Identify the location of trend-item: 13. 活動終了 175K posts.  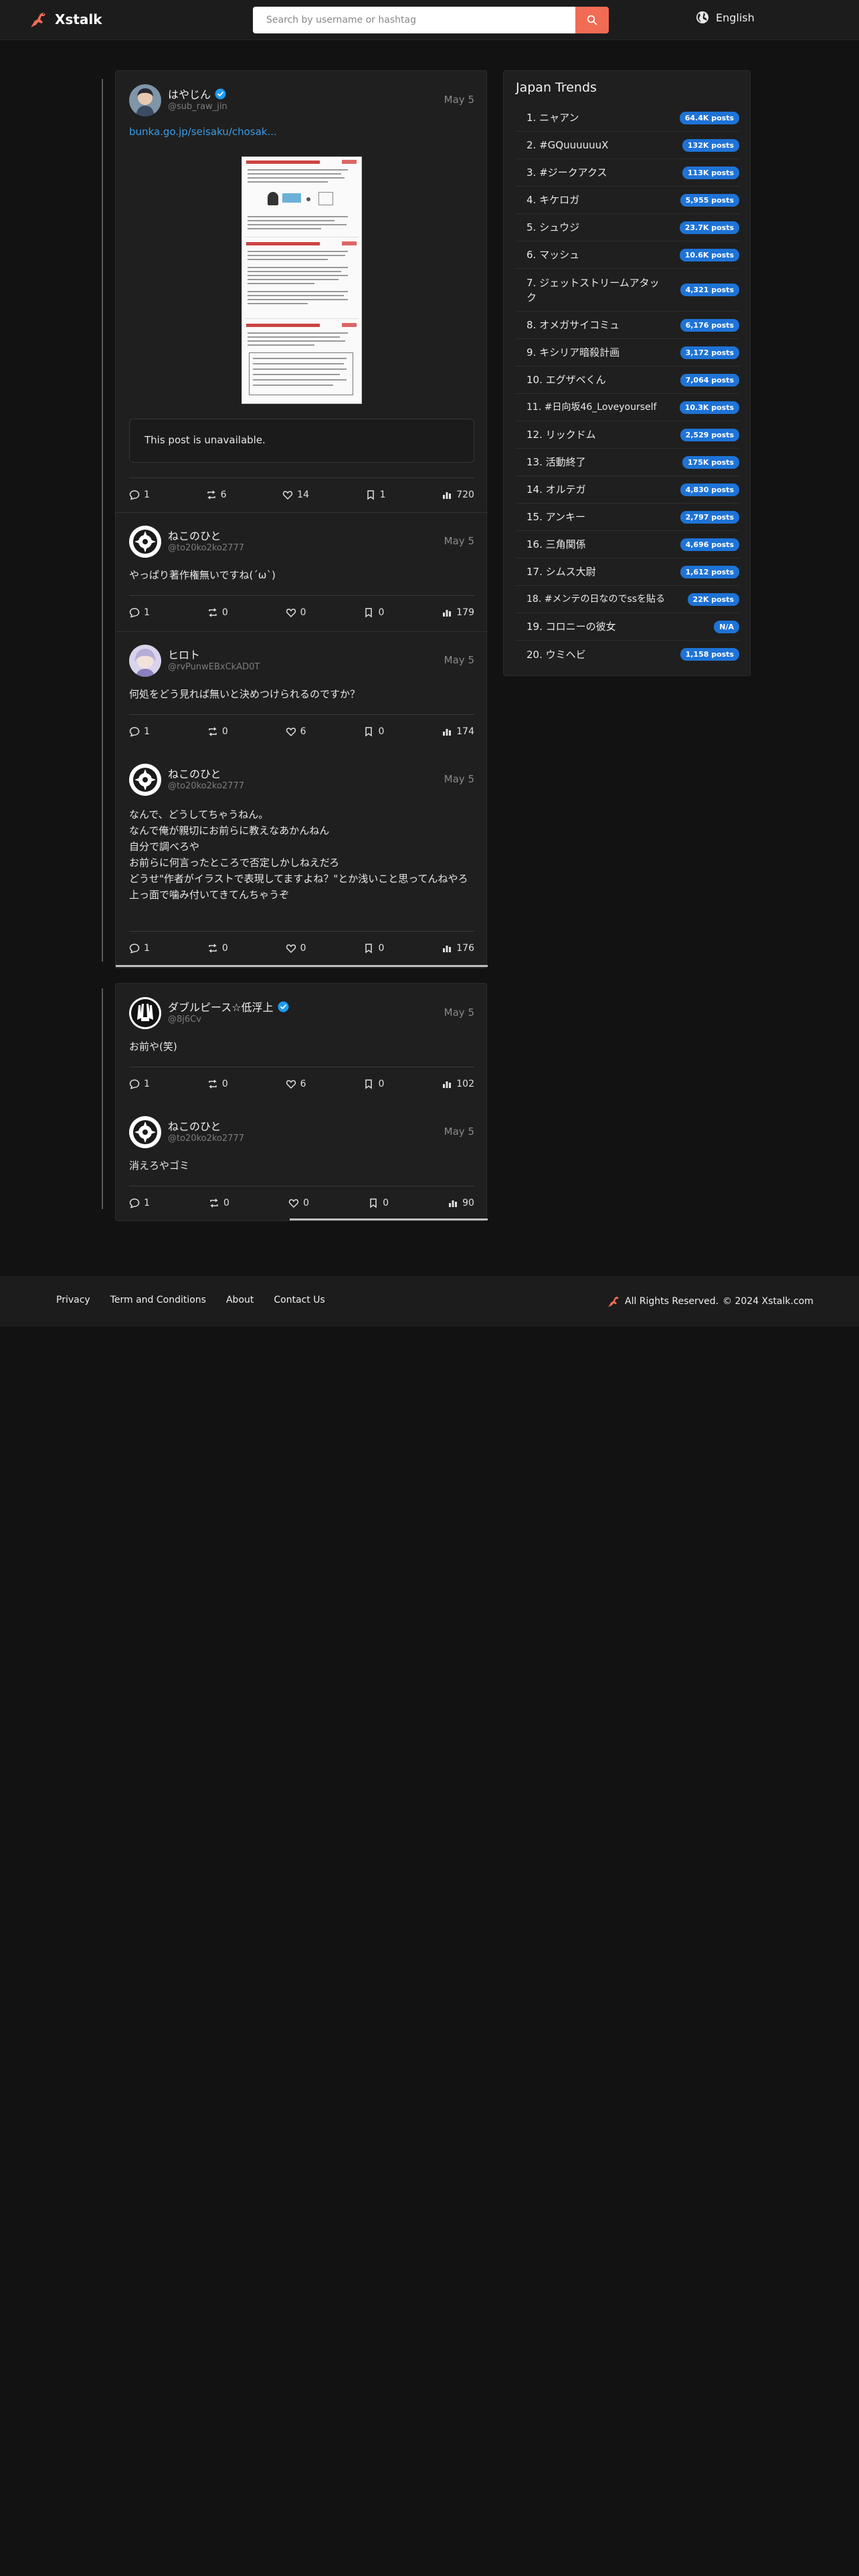
(627, 462).